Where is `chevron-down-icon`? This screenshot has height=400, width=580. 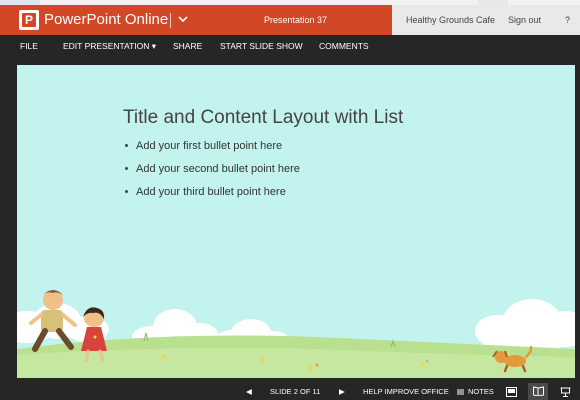 chevron-down-icon is located at coordinates (183, 19).